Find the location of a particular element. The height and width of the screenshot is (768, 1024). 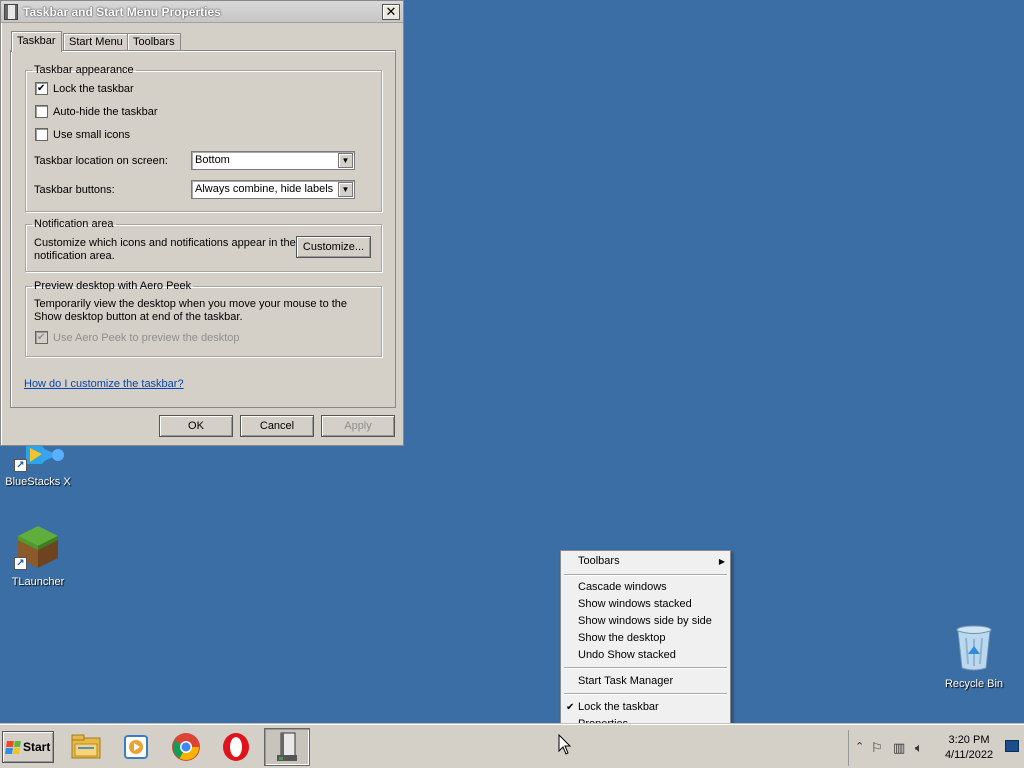

file-explorer-icon is located at coordinates (86, 746).